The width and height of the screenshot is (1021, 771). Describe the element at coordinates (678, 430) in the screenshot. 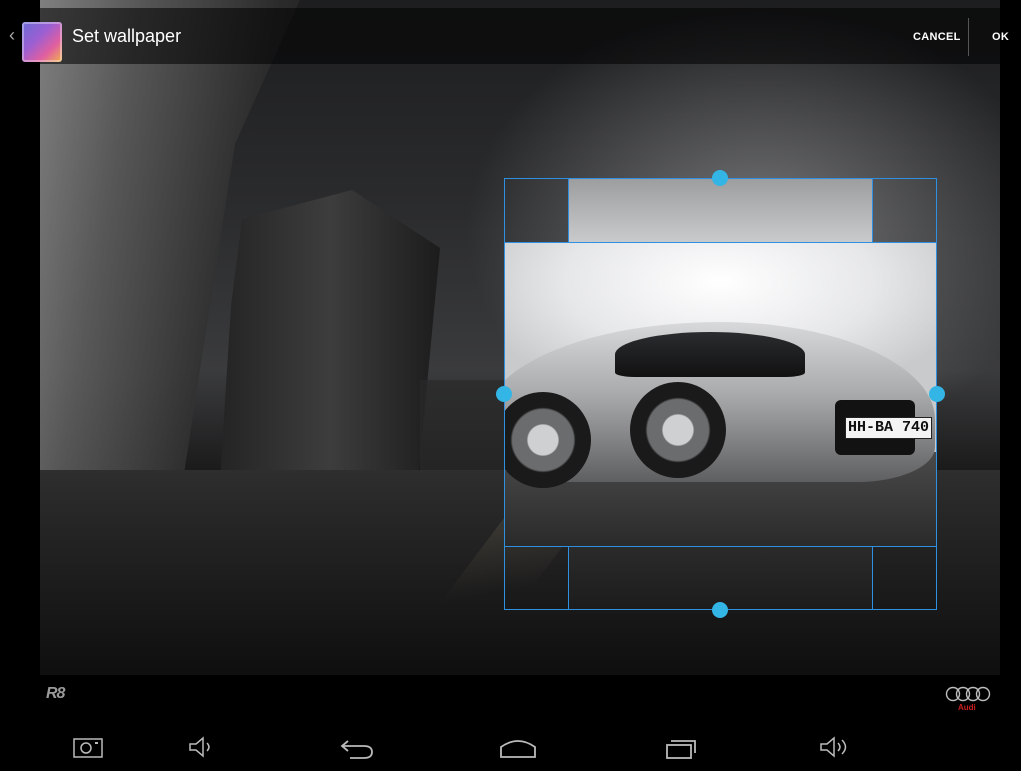

I see `car-wheel` at that location.